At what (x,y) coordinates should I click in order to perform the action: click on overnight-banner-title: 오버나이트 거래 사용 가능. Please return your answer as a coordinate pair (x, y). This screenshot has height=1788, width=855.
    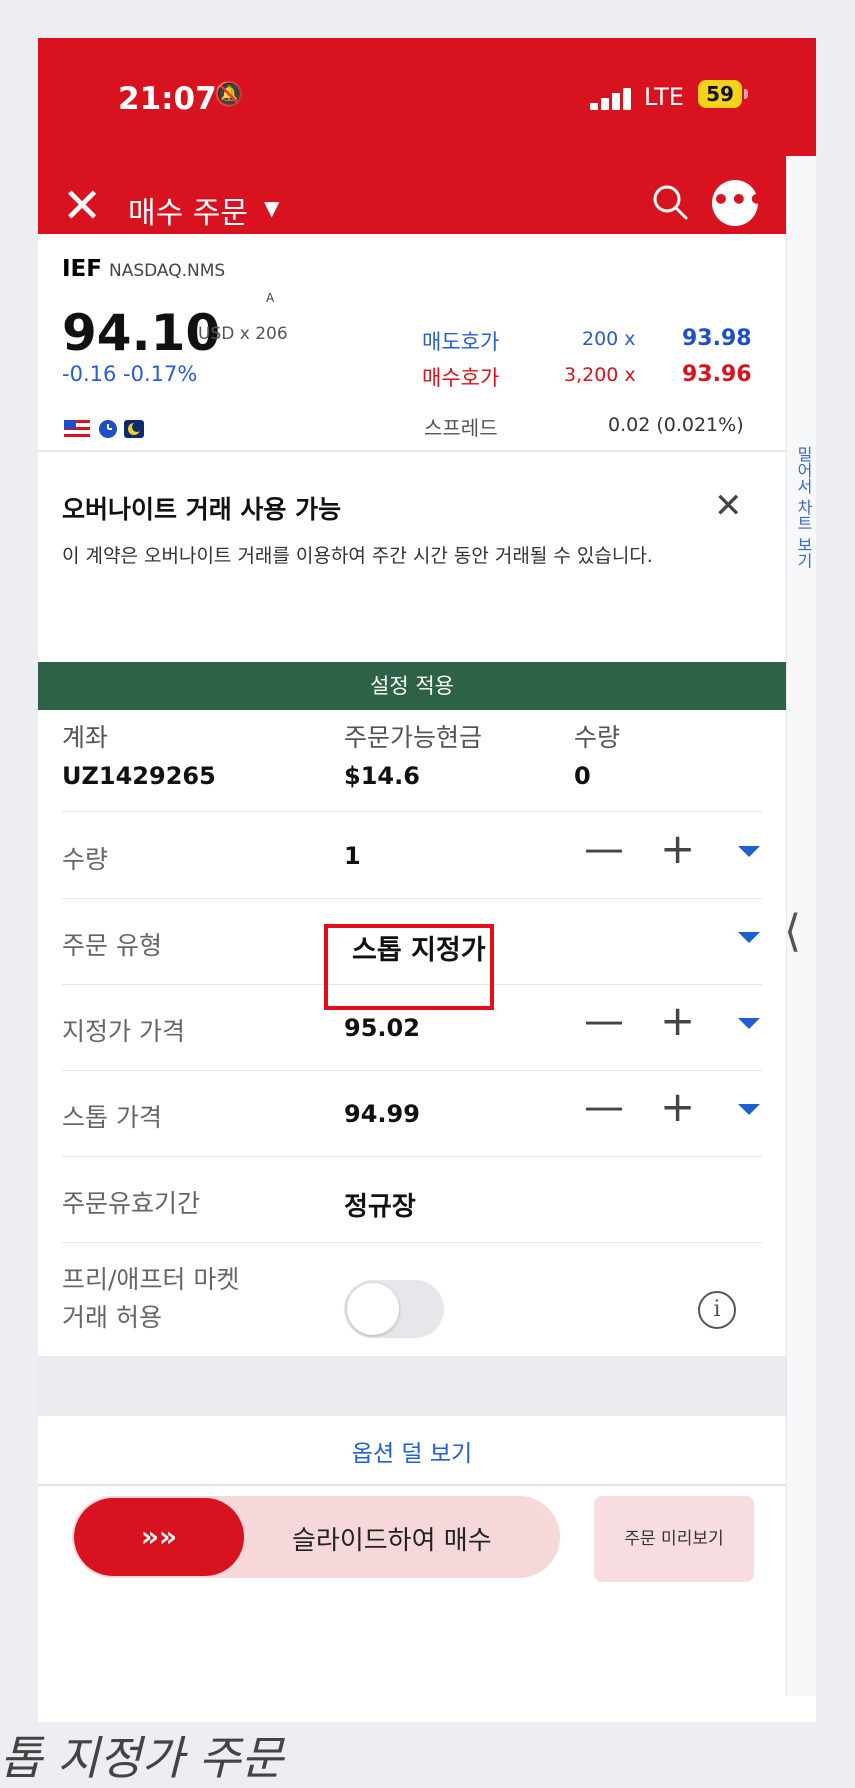
    Looking at the image, I should click on (202, 509).